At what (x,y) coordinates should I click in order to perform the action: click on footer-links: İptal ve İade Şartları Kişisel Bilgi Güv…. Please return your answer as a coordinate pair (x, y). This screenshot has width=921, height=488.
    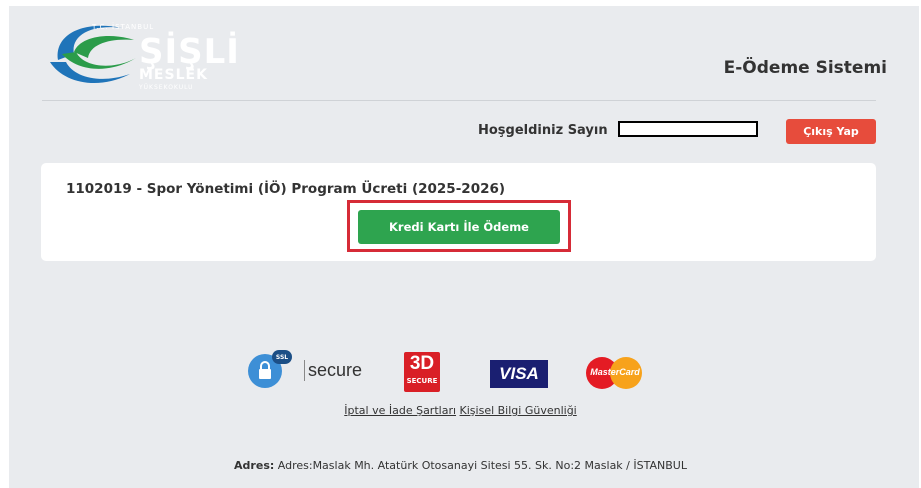
    Looking at the image, I should click on (460, 410).